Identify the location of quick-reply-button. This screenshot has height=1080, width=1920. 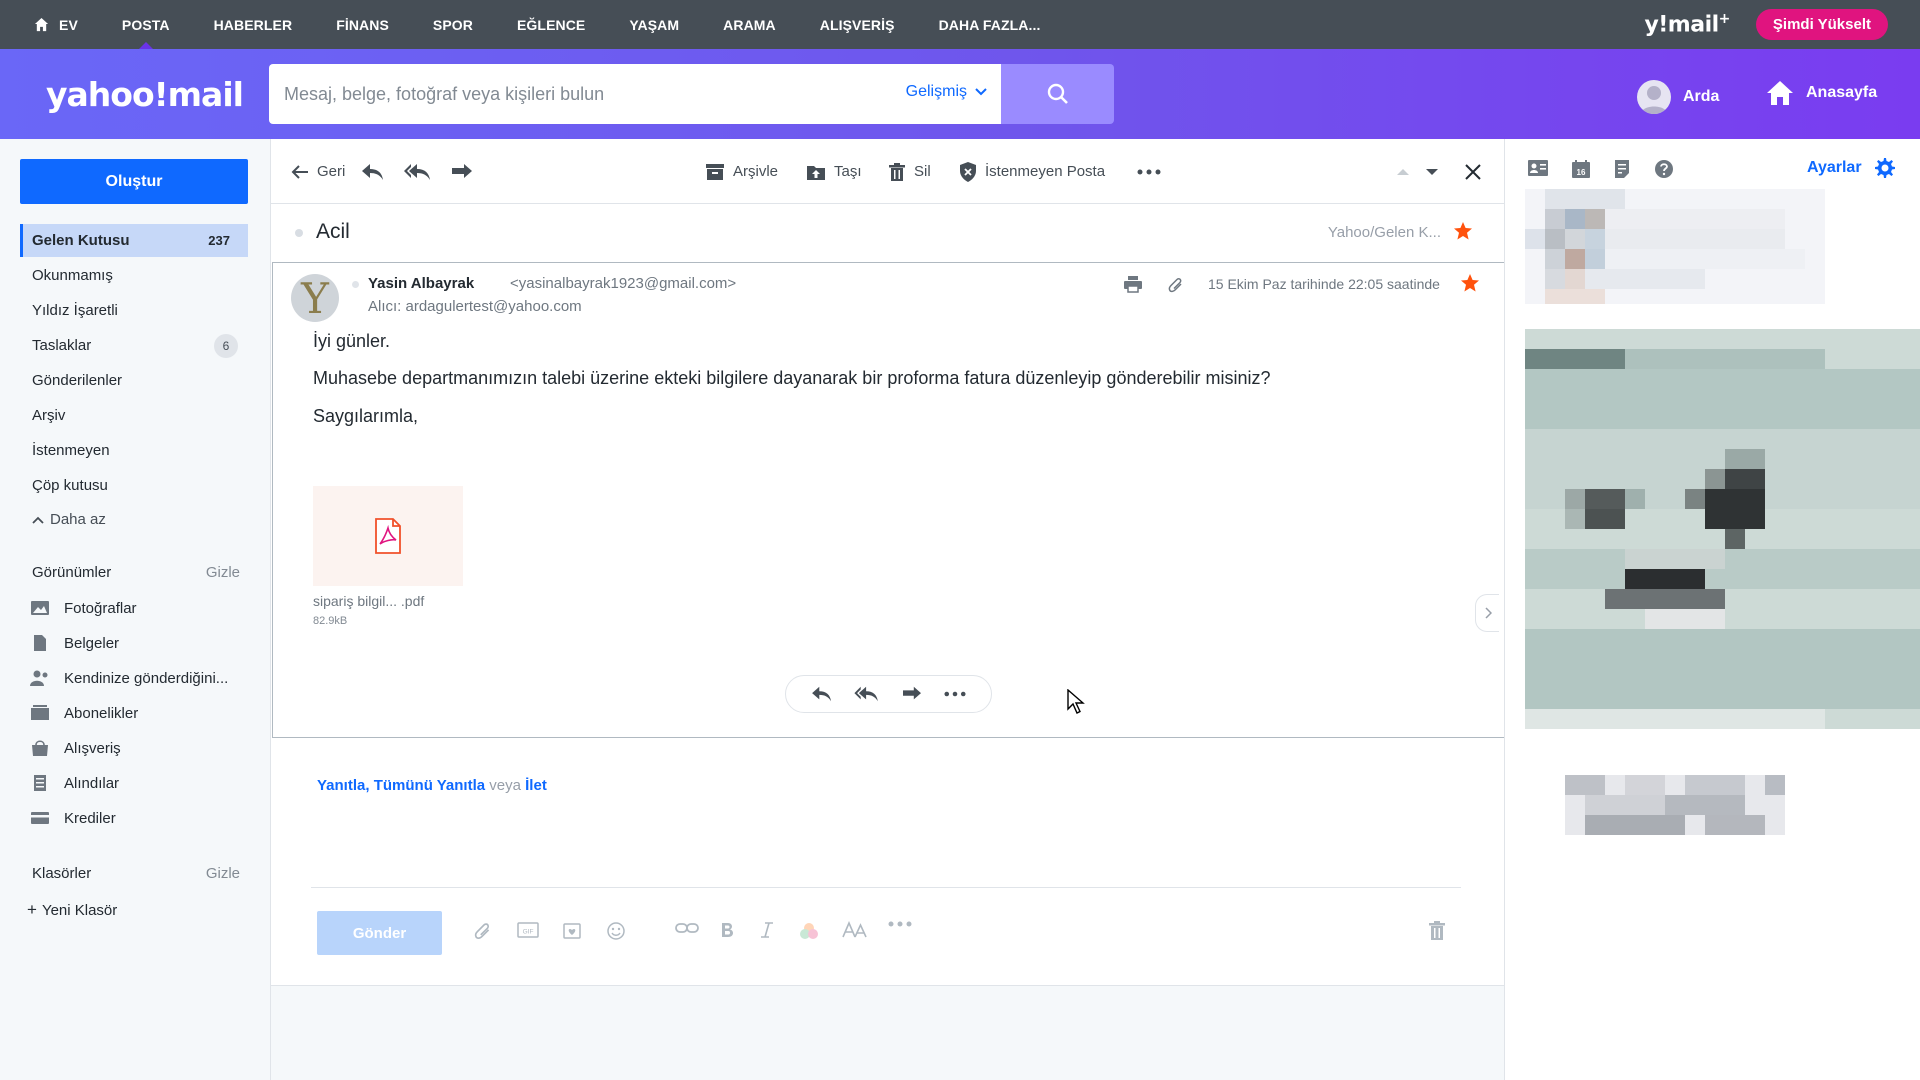
(822, 694).